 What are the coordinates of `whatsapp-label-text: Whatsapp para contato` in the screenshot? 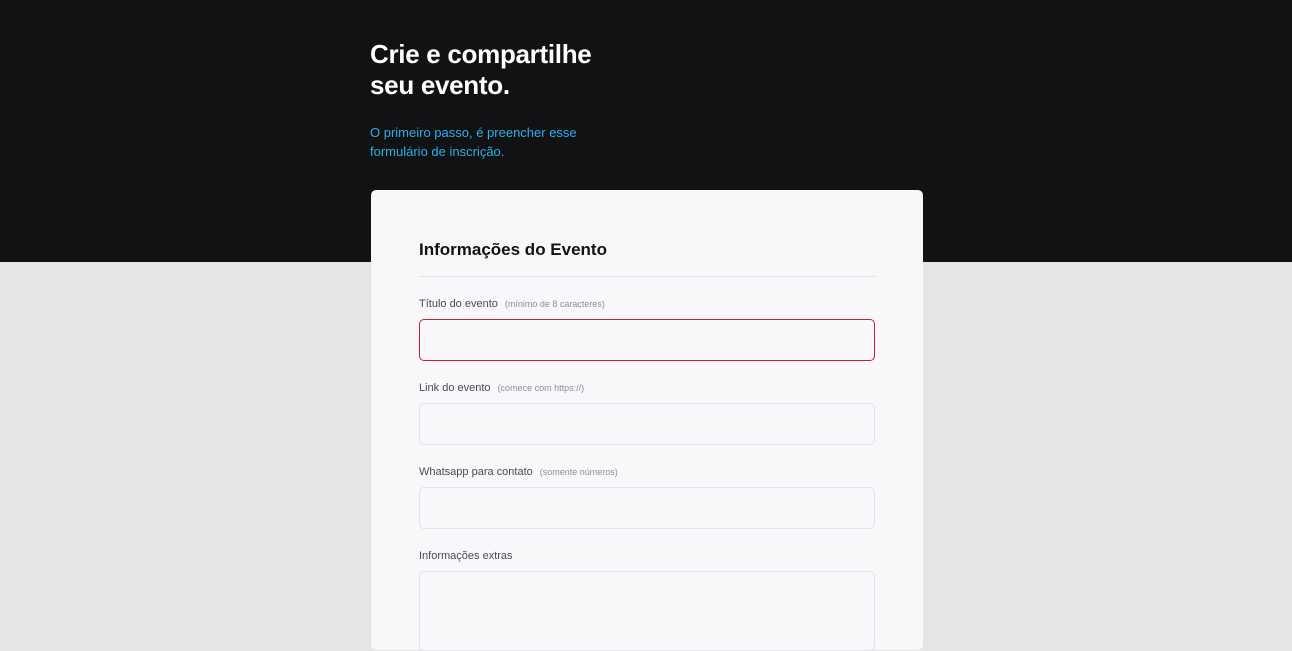 It's located at (476, 472).